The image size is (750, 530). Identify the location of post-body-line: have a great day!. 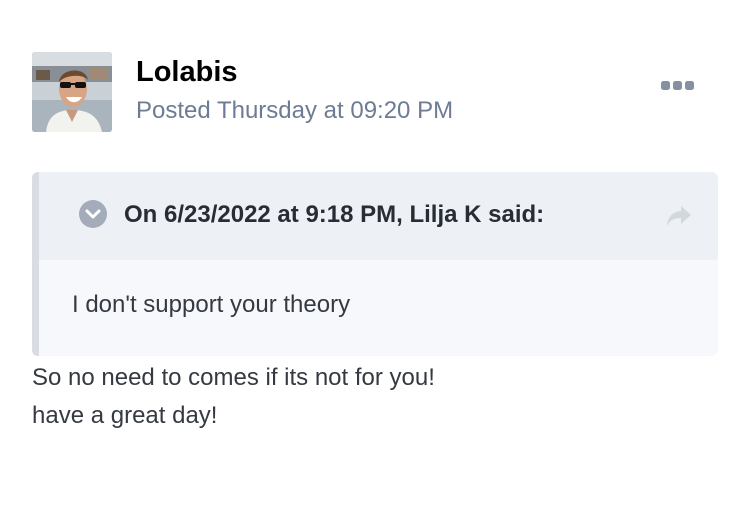
(125, 415).